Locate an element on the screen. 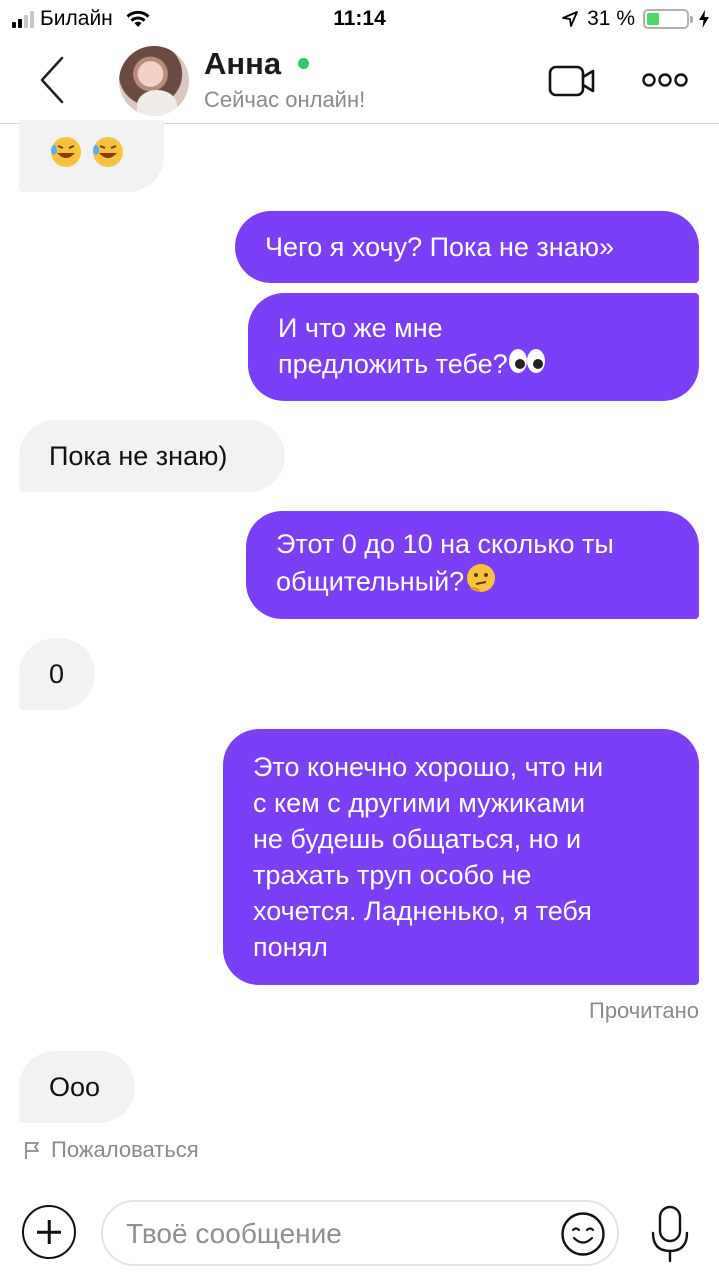 Image resolution: width=719 pixels, height=1280 pixels. online-indicator is located at coordinates (303, 63).